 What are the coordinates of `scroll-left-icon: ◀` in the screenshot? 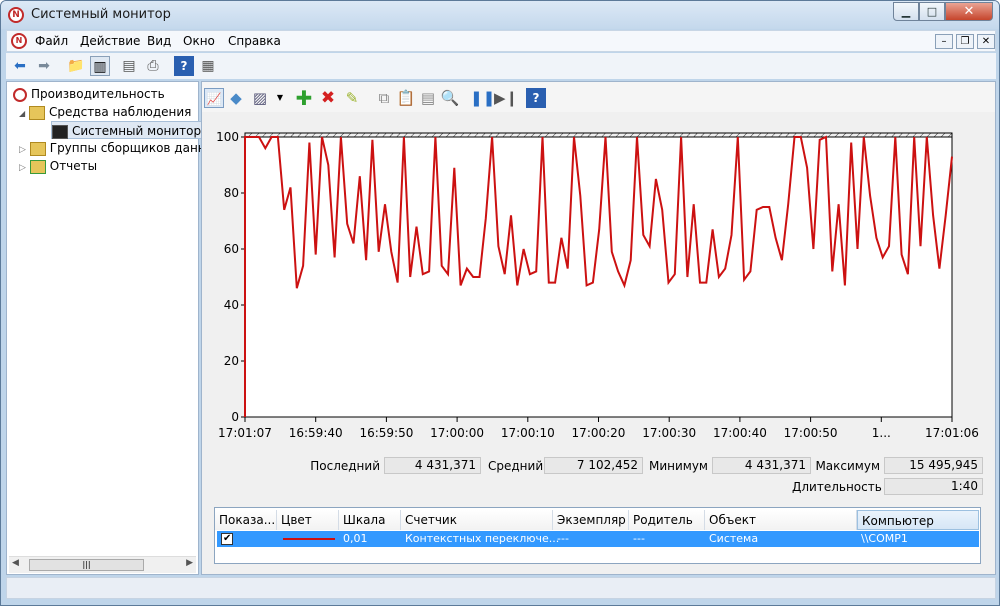 It's located at (15, 563).